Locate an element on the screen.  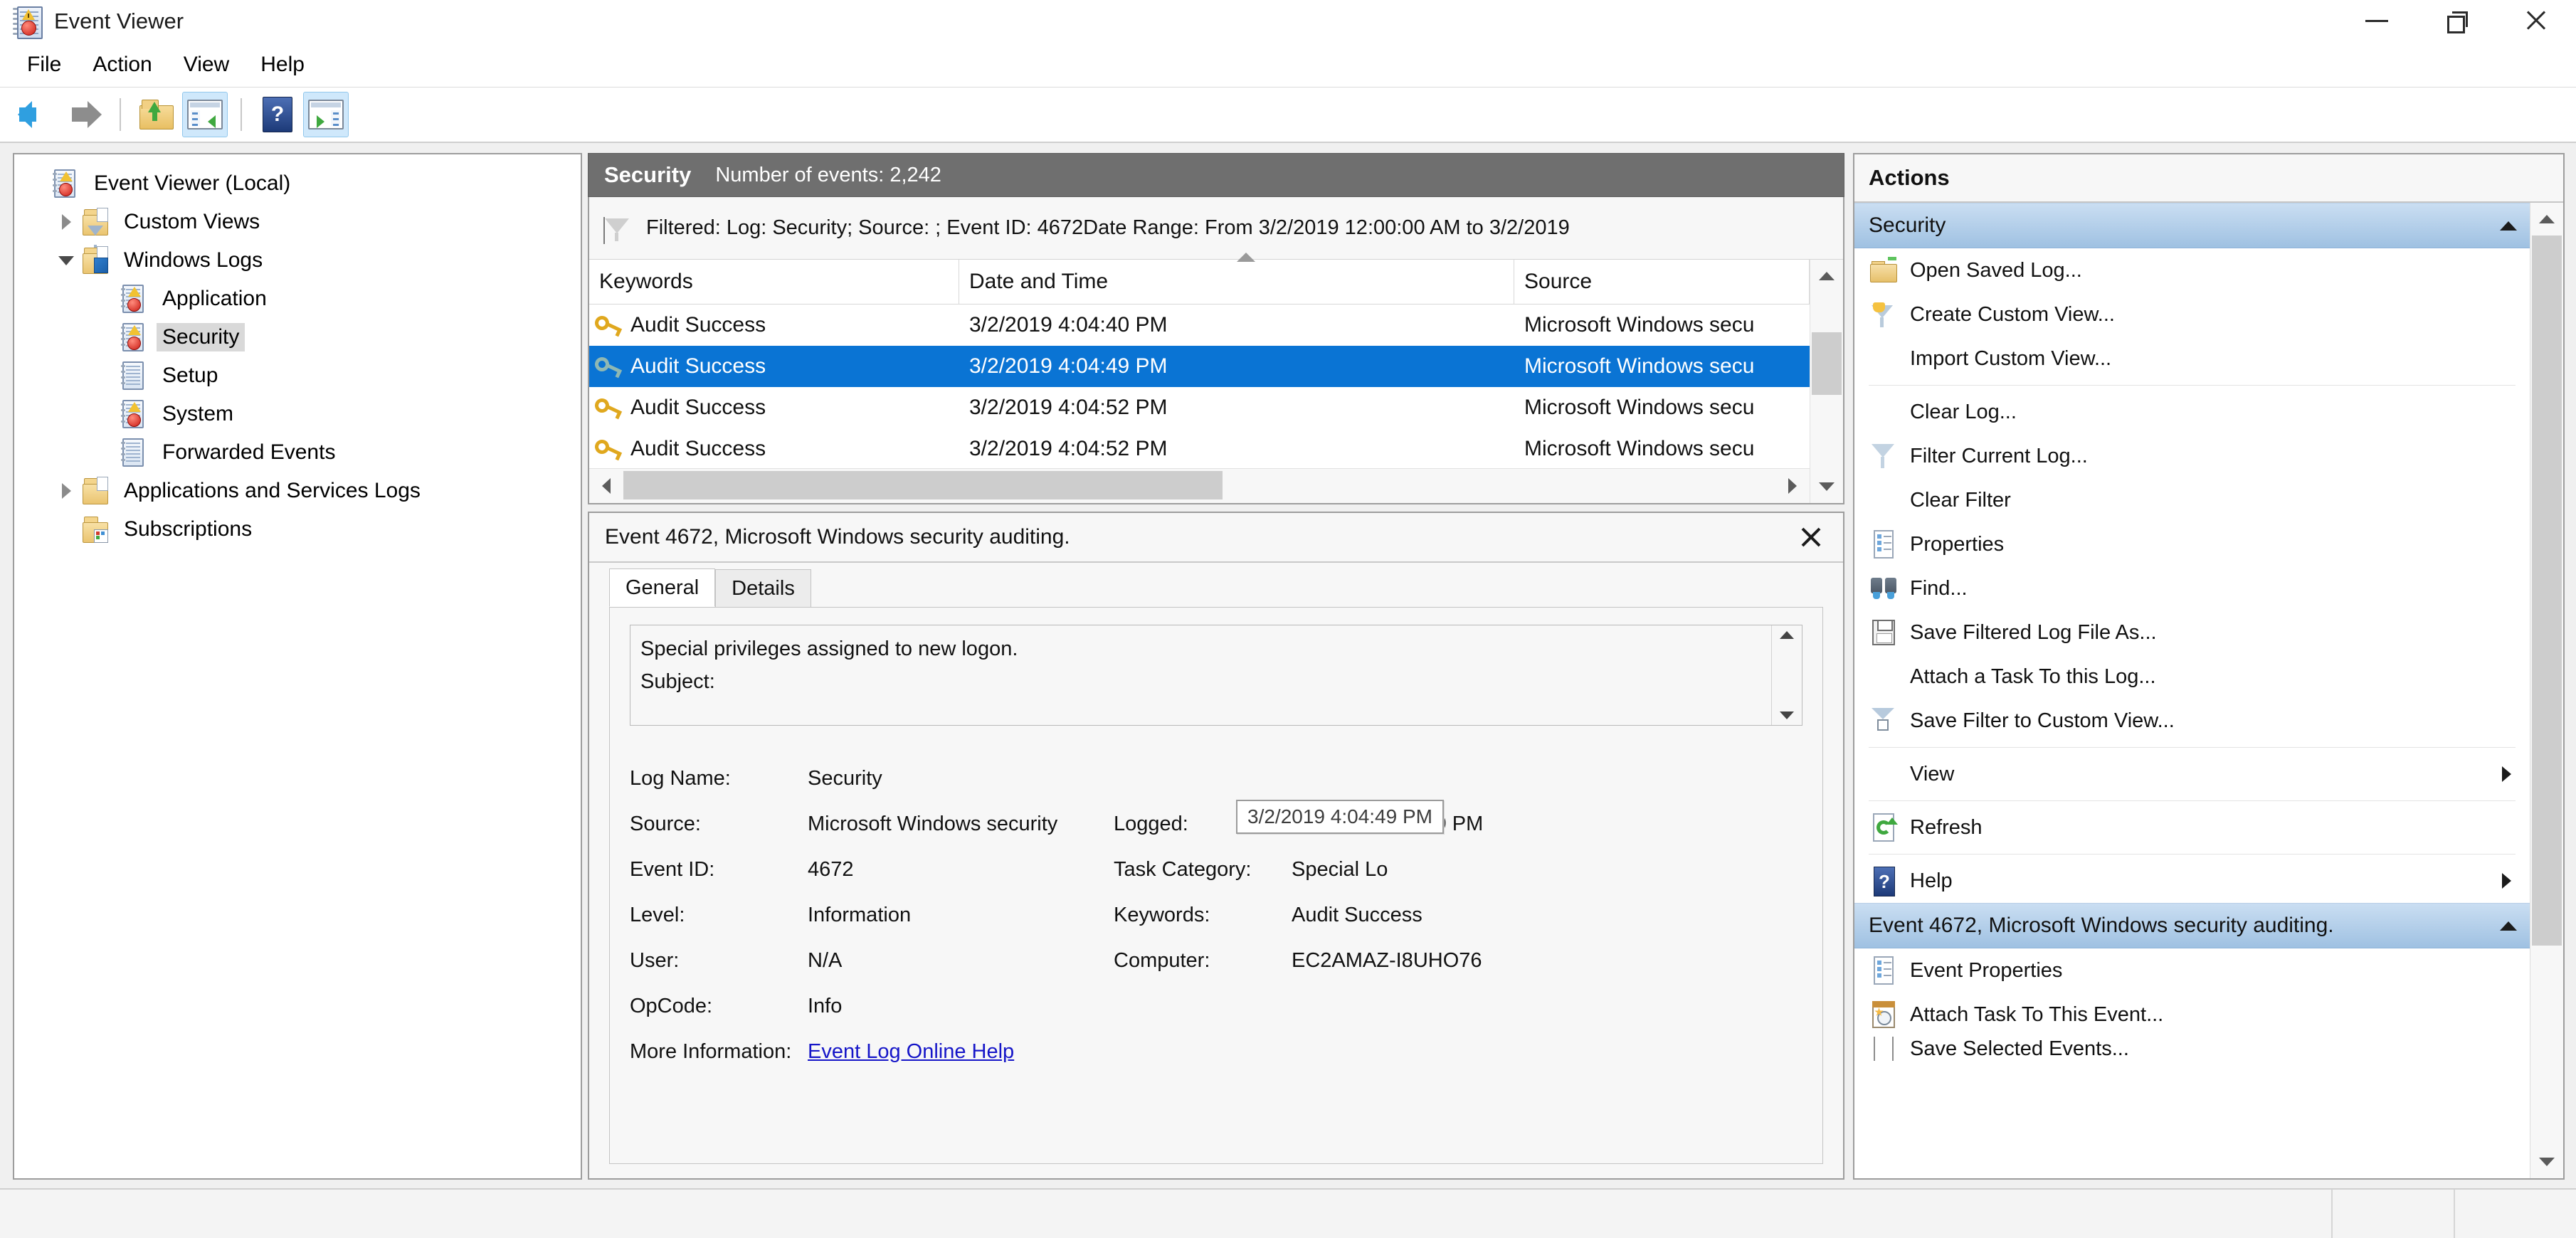
scroll-right-button is located at coordinates (1793, 486).